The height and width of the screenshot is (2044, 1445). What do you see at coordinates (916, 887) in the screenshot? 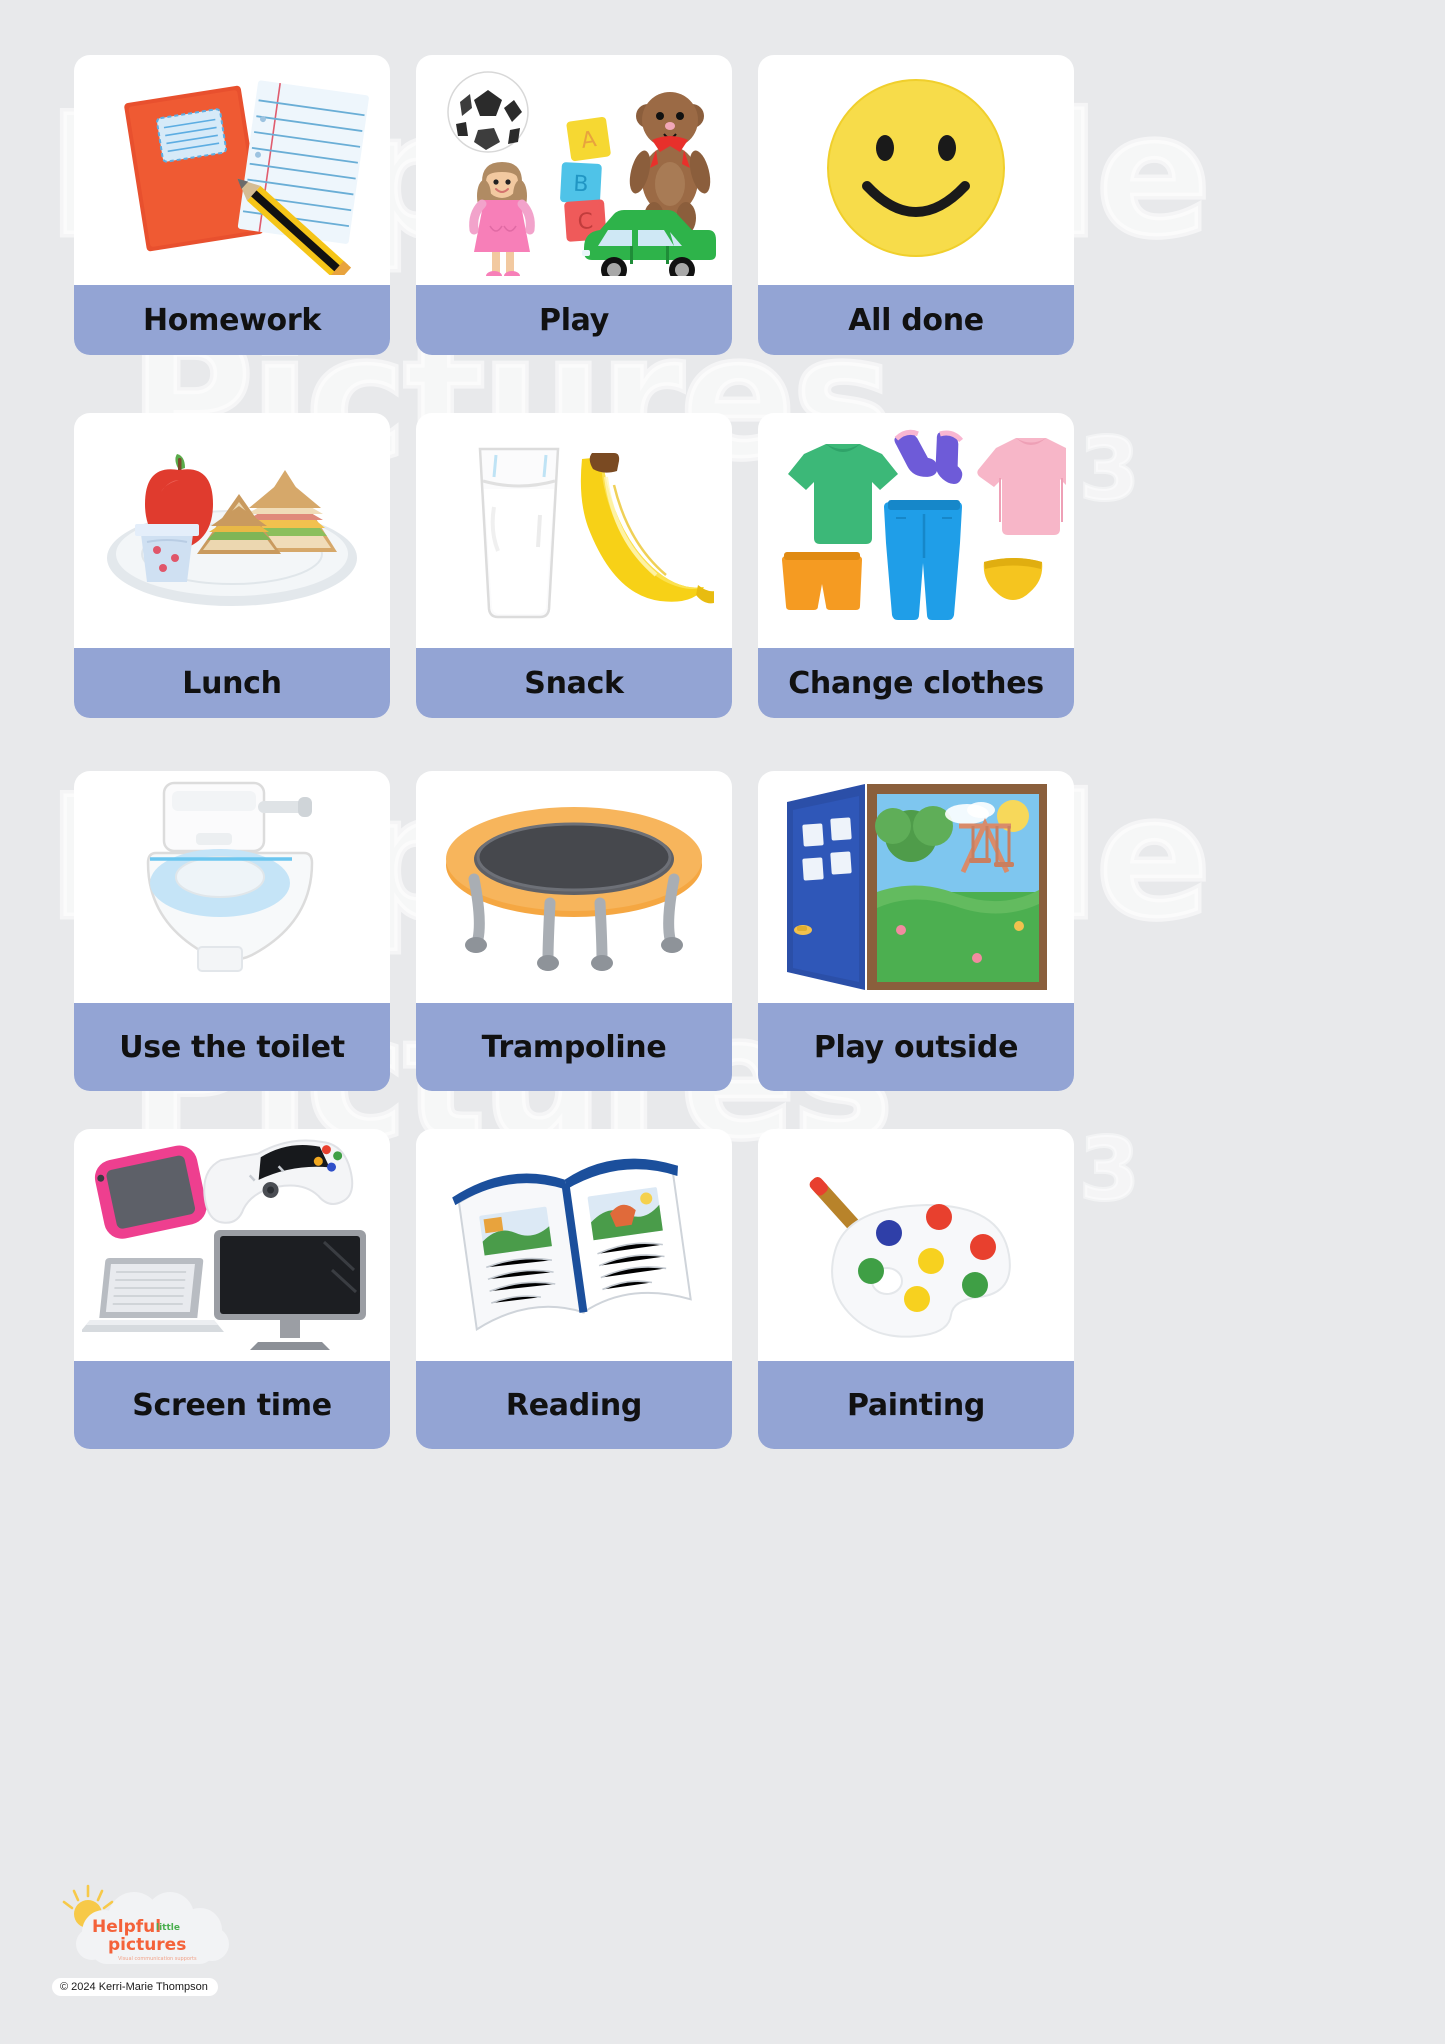
I see `door-outside-icon` at bounding box center [916, 887].